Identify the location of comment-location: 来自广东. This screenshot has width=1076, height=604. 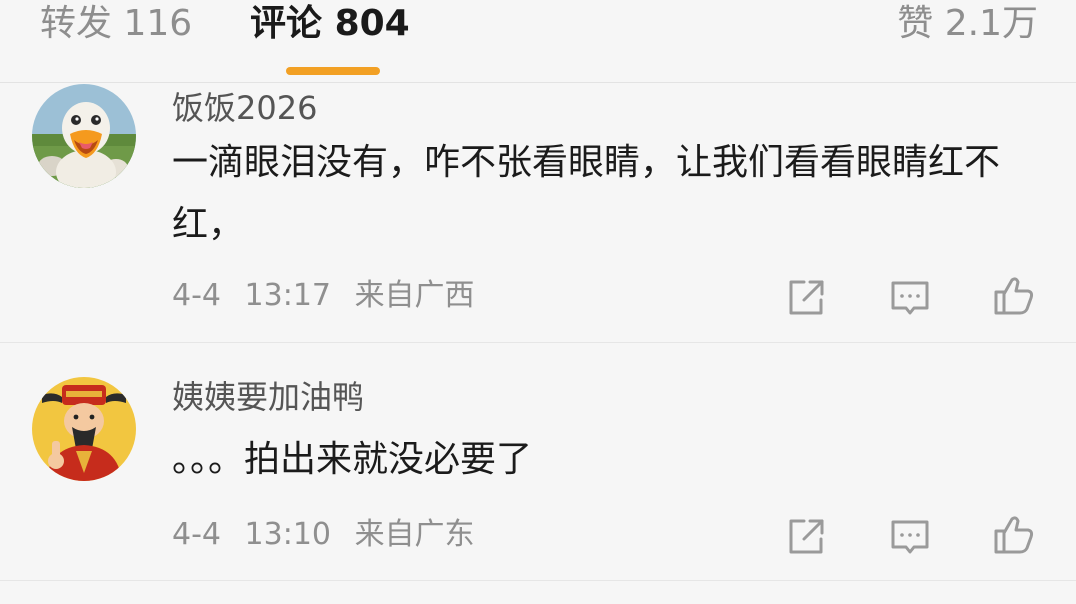
(414, 534).